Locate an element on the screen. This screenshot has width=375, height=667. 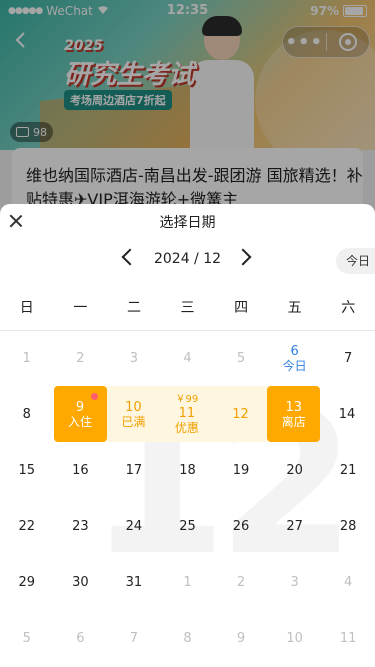
day-number: 27 is located at coordinates (294, 526).